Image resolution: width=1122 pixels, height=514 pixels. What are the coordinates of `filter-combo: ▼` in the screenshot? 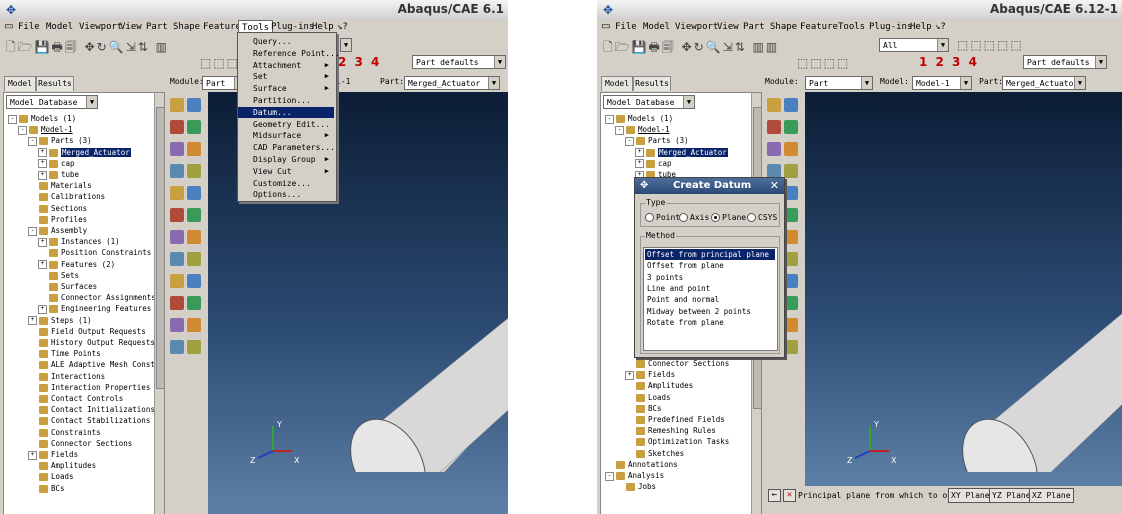 It's located at (346, 45).